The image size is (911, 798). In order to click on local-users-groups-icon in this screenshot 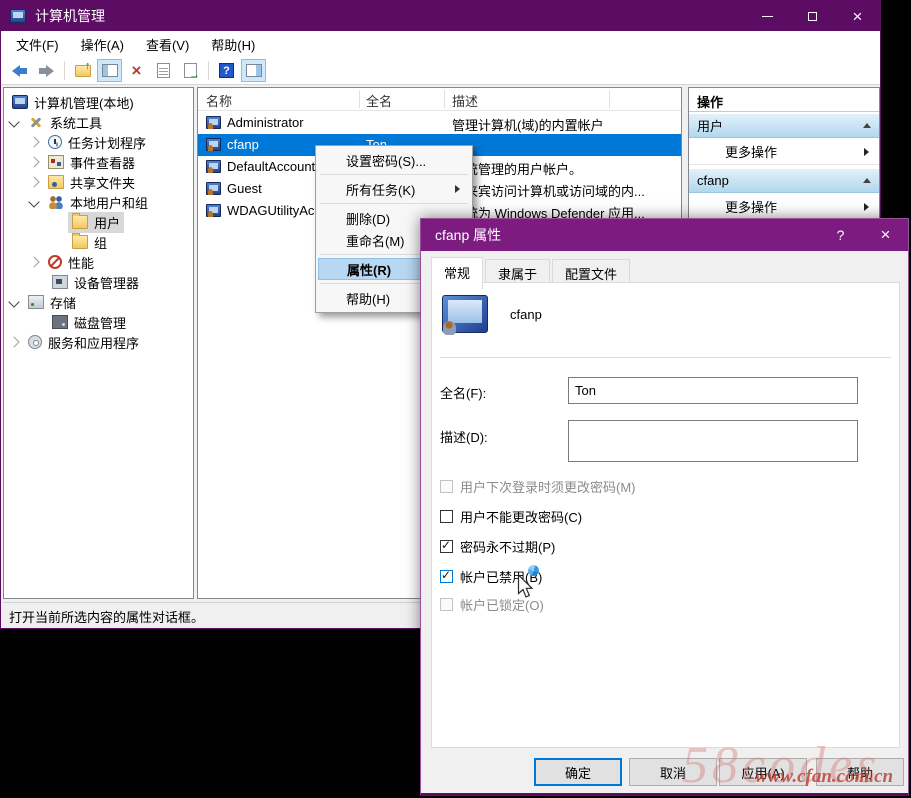, I will do `click(56, 202)`.